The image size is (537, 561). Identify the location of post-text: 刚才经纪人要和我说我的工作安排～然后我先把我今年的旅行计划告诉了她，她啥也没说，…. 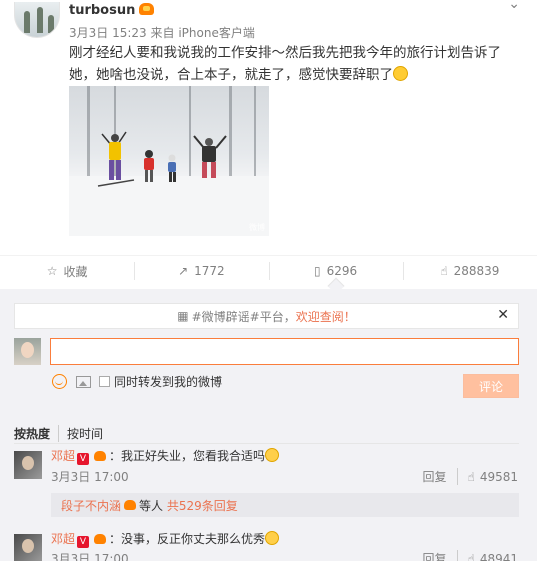
(294, 64).